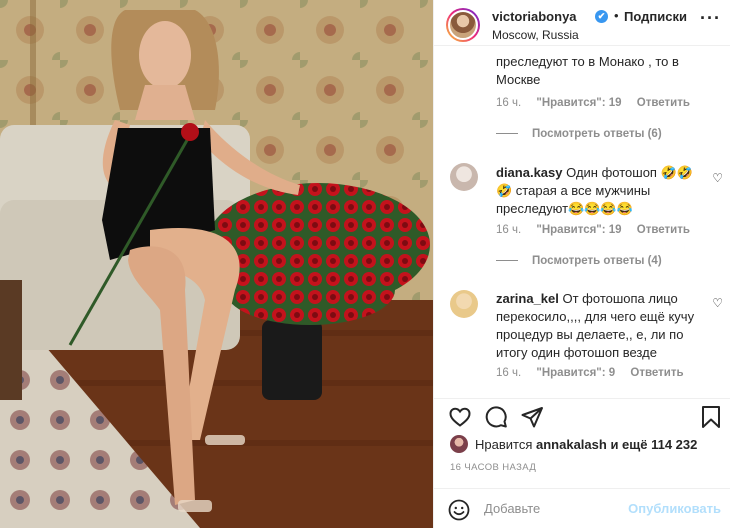 This screenshot has width=730, height=528. I want to click on more-options-icon: ···, so click(710, 18).